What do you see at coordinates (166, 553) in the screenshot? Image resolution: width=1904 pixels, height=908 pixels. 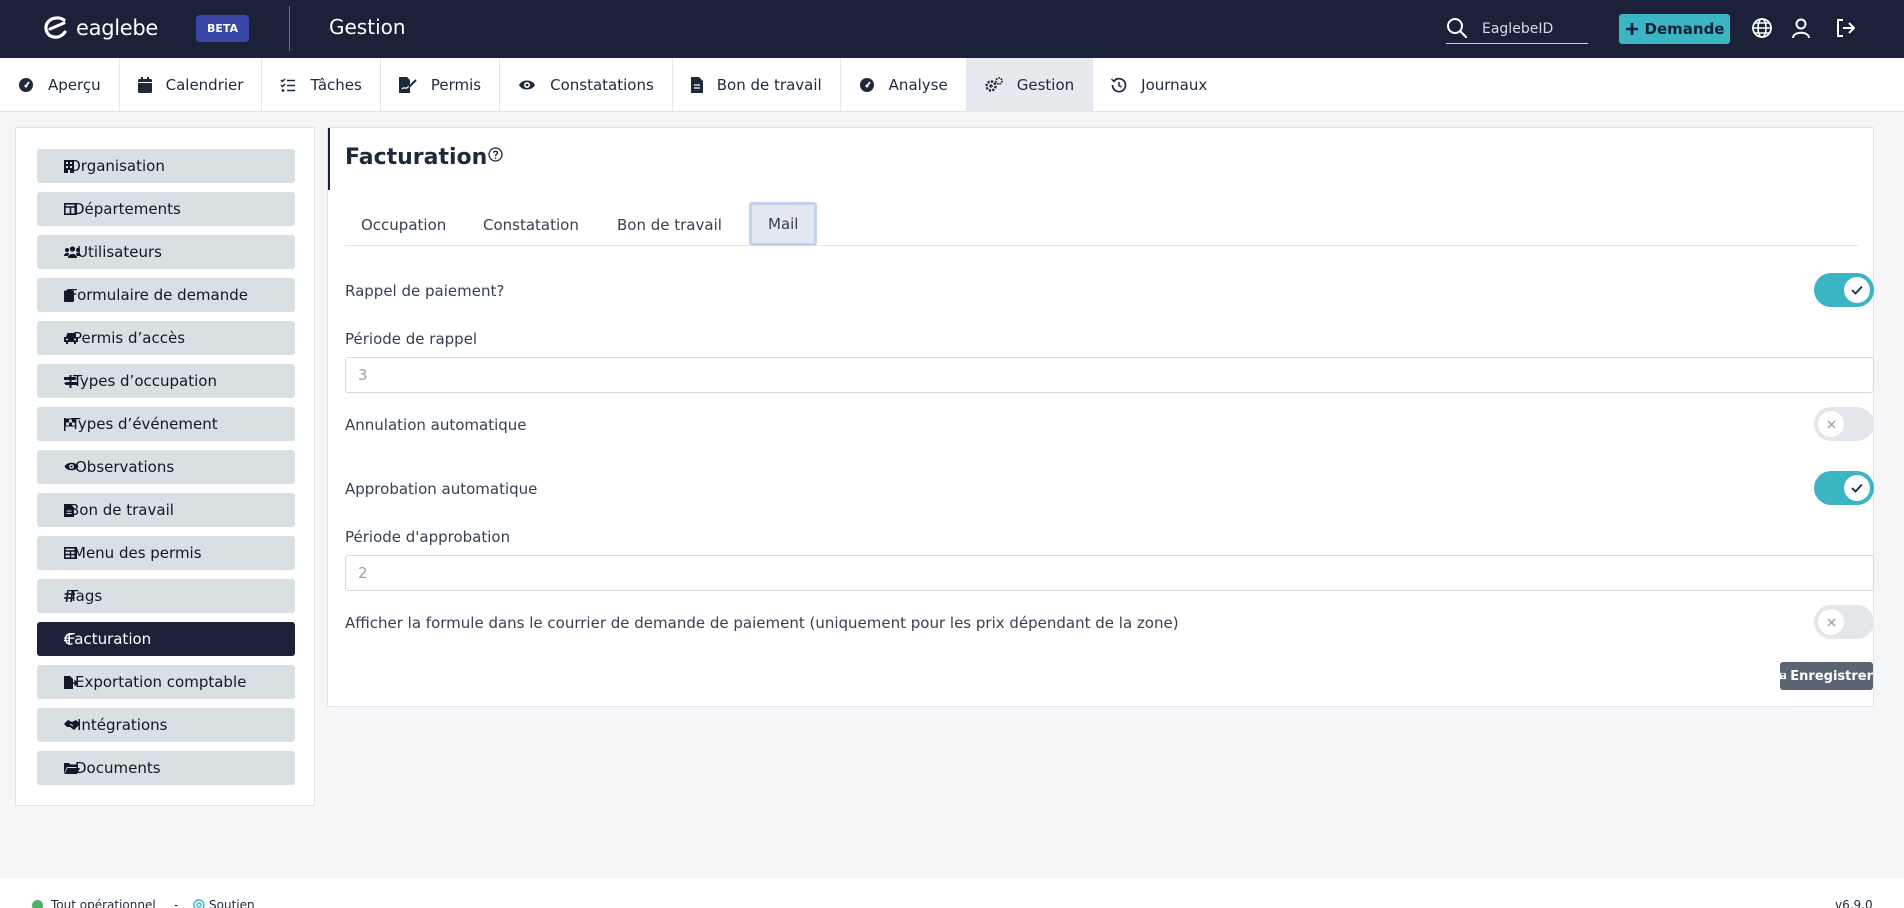 I see `sidebar-item-menu-des-permis: Menu des permis` at bounding box center [166, 553].